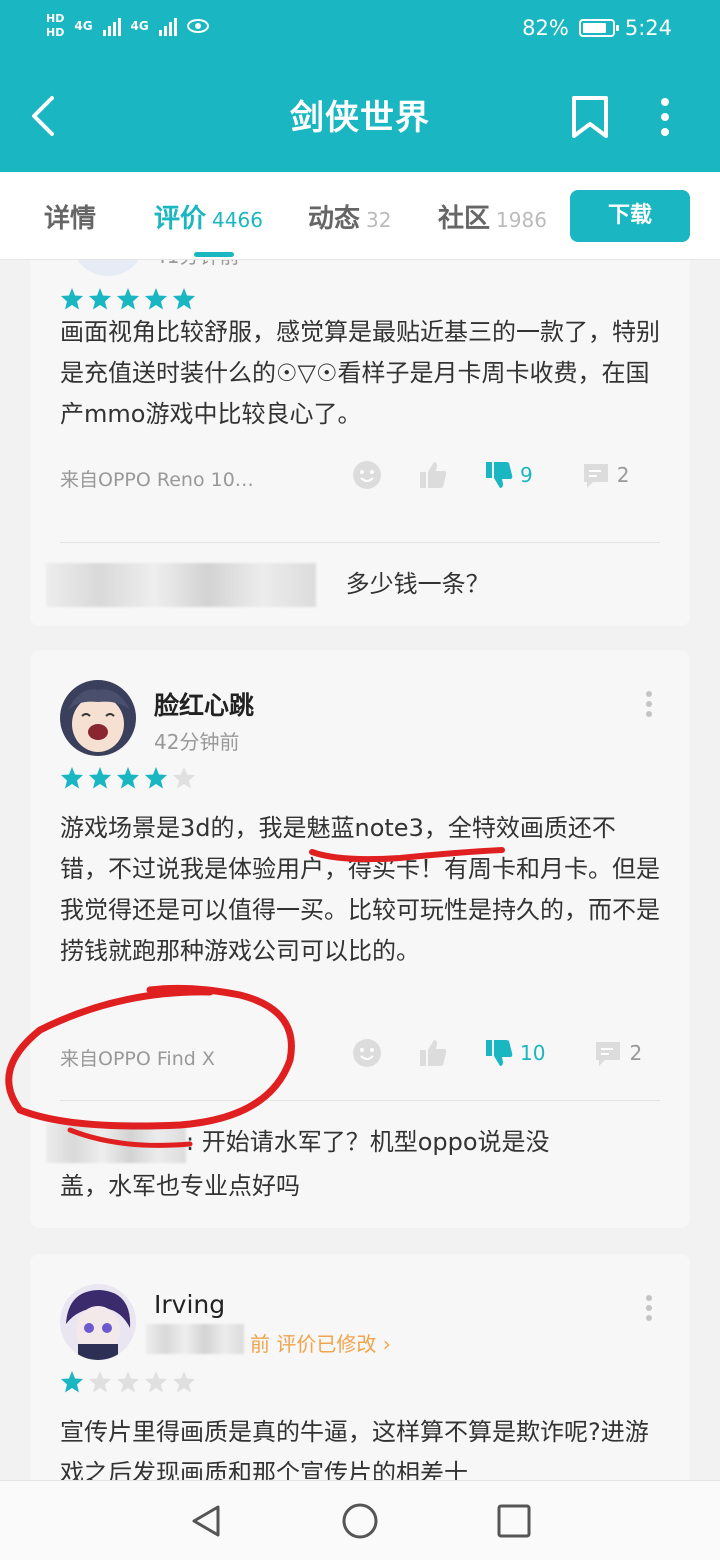 The image size is (720, 1560). Describe the element at coordinates (320, 1342) in the screenshot. I see `review-modified-link: 前 评价已修改 ›` at that location.